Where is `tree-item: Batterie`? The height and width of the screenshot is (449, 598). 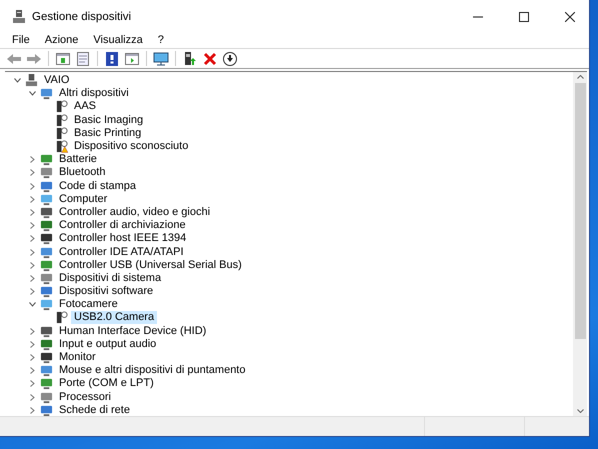
tree-item: Batterie is located at coordinates (78, 159).